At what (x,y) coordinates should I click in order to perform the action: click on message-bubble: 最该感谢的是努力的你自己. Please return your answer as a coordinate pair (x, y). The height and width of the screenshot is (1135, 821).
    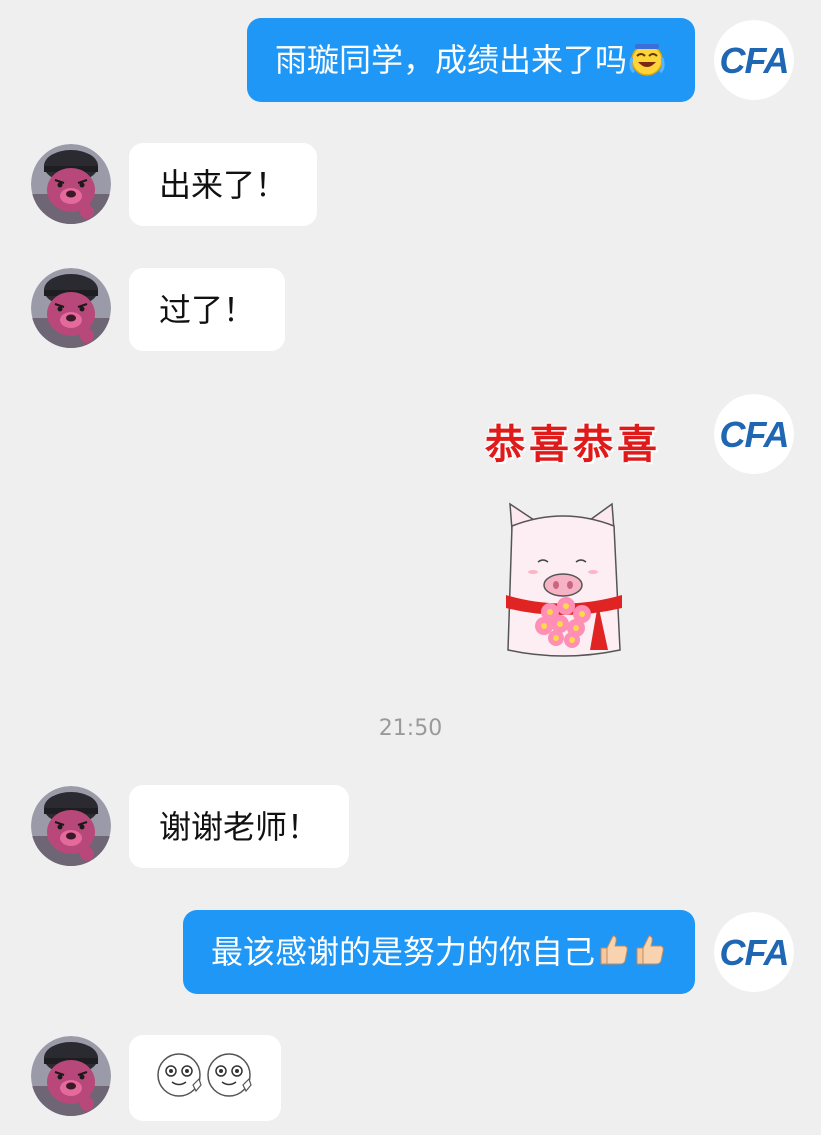
    Looking at the image, I should click on (438, 952).